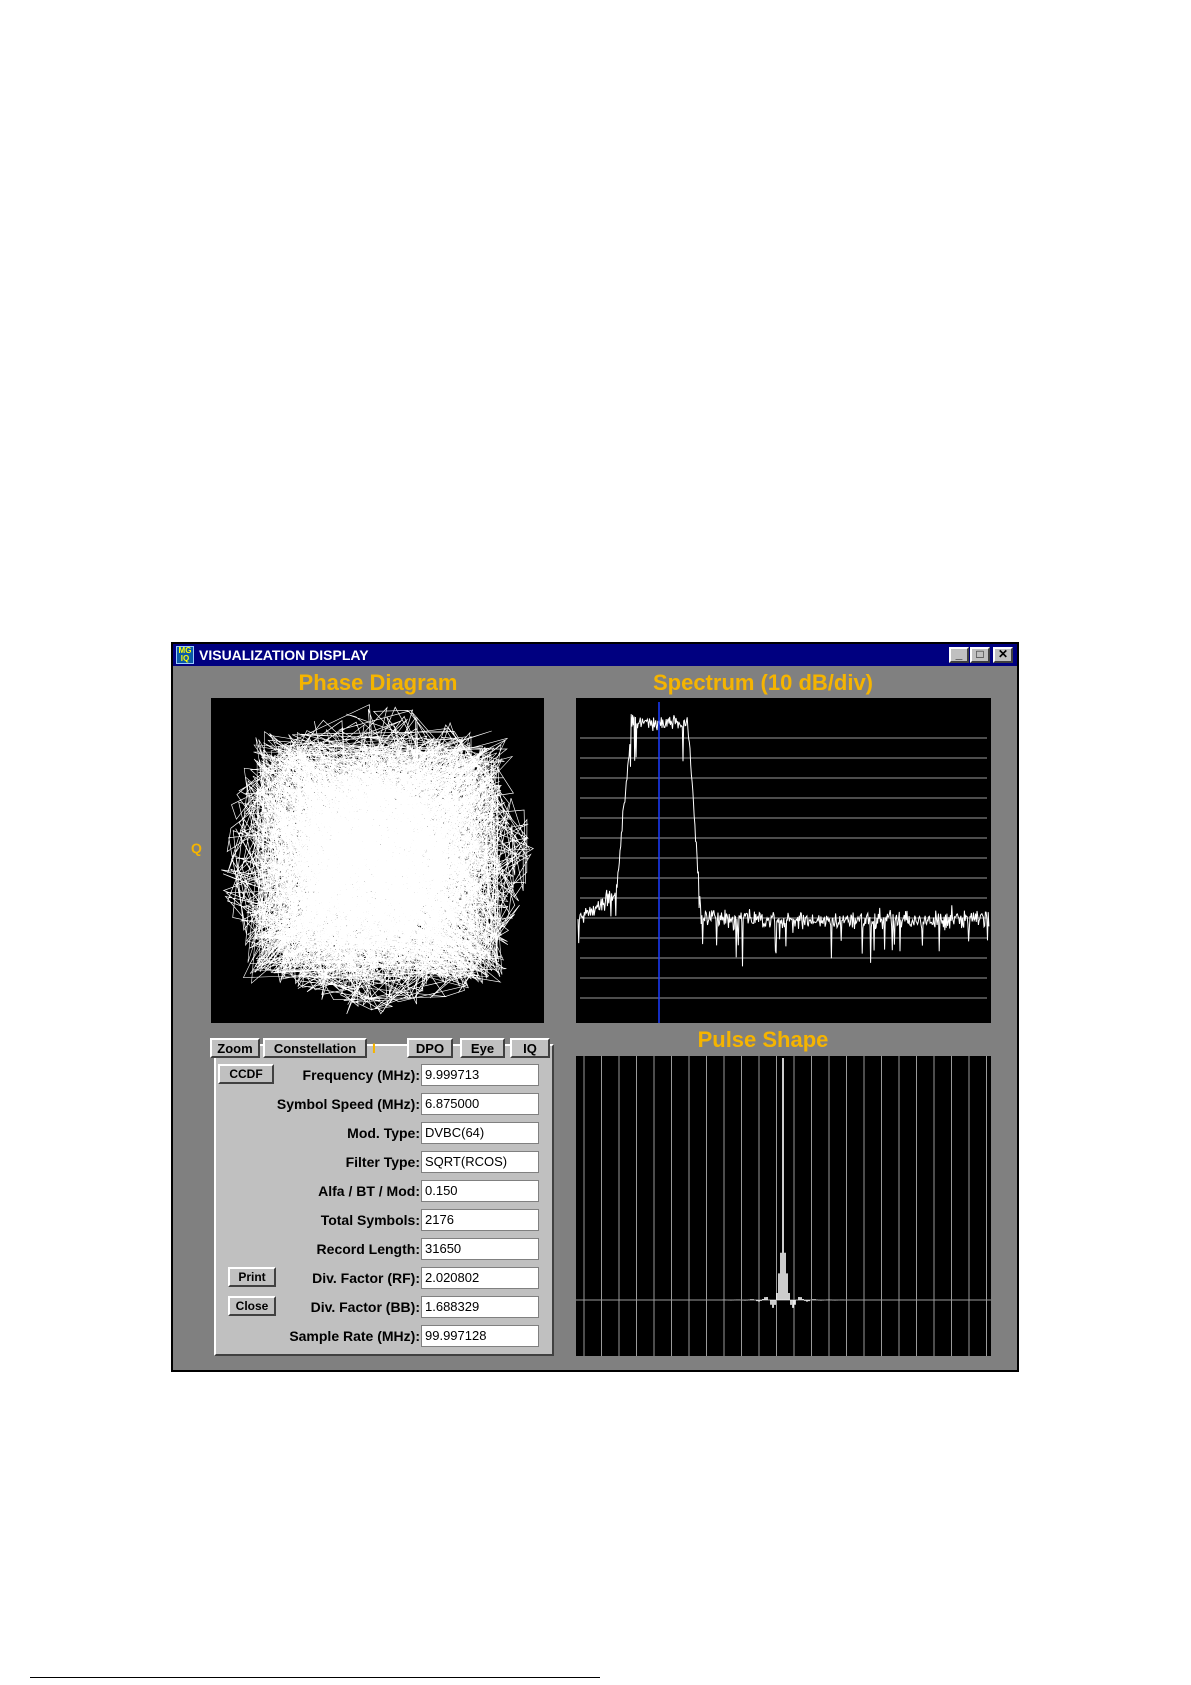 The height and width of the screenshot is (1685, 1191). Describe the element at coordinates (369, 1191) in the screenshot. I see `param-label: Alfa / BT / Mod:` at that location.